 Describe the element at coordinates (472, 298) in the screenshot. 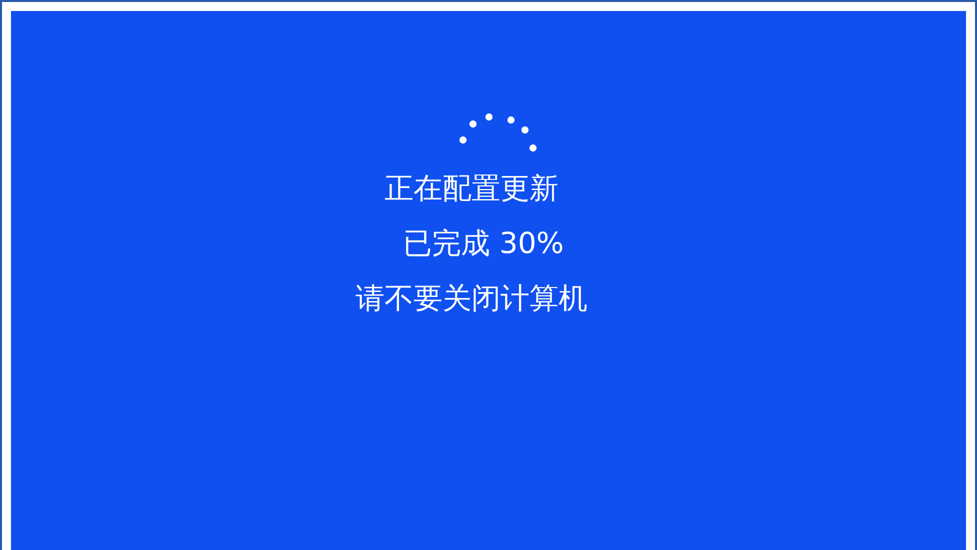

I see `status-text: 请不要关闭计算机` at that location.